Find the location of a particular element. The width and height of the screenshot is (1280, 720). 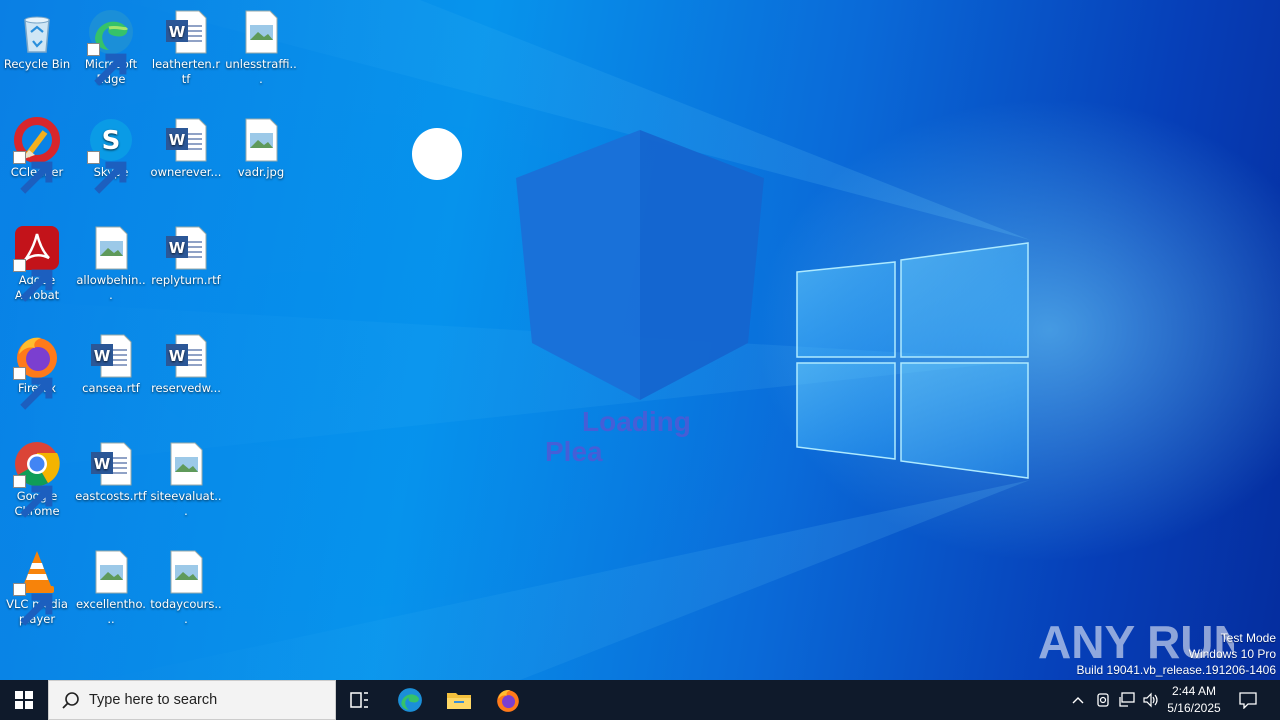

desktop-icon-word-document: W cansea.rtf is located at coordinates (111, 361).